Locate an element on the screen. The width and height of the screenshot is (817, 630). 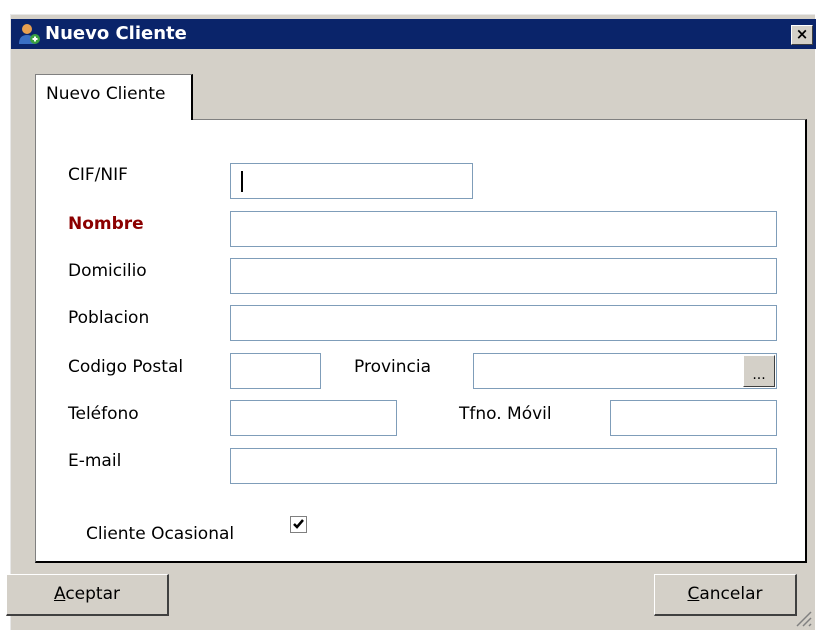
telefono-label: Teléfono is located at coordinates (103, 414).